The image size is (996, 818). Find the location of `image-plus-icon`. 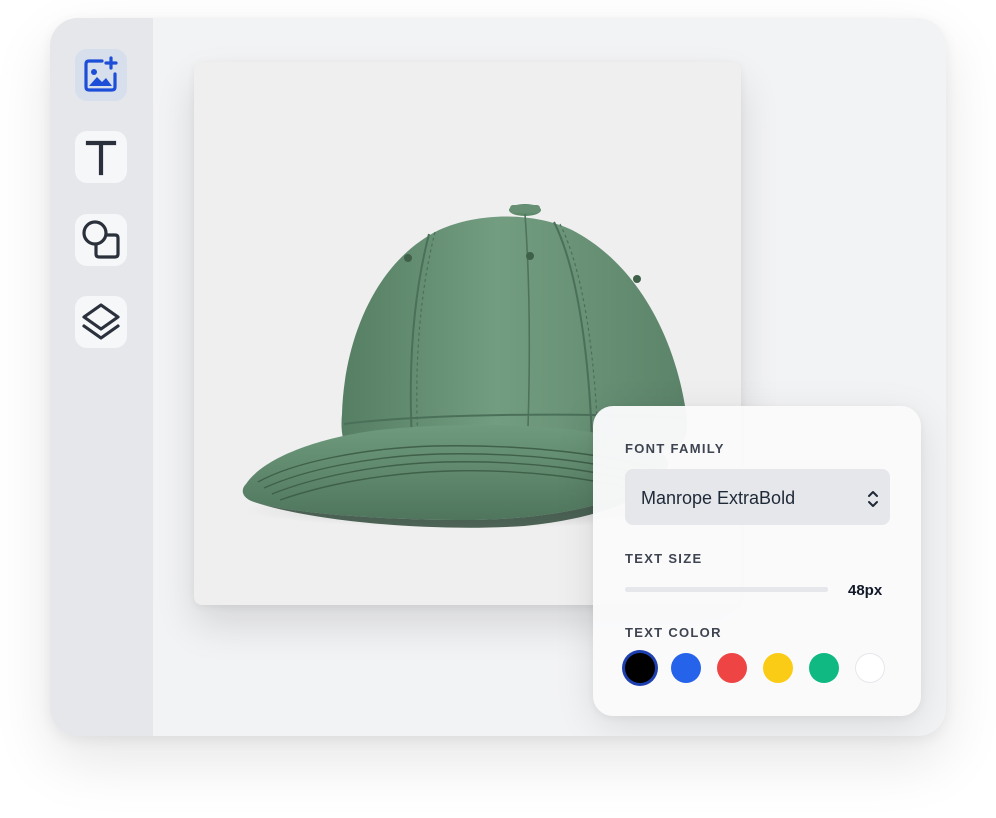

image-plus-icon is located at coordinates (101, 74).